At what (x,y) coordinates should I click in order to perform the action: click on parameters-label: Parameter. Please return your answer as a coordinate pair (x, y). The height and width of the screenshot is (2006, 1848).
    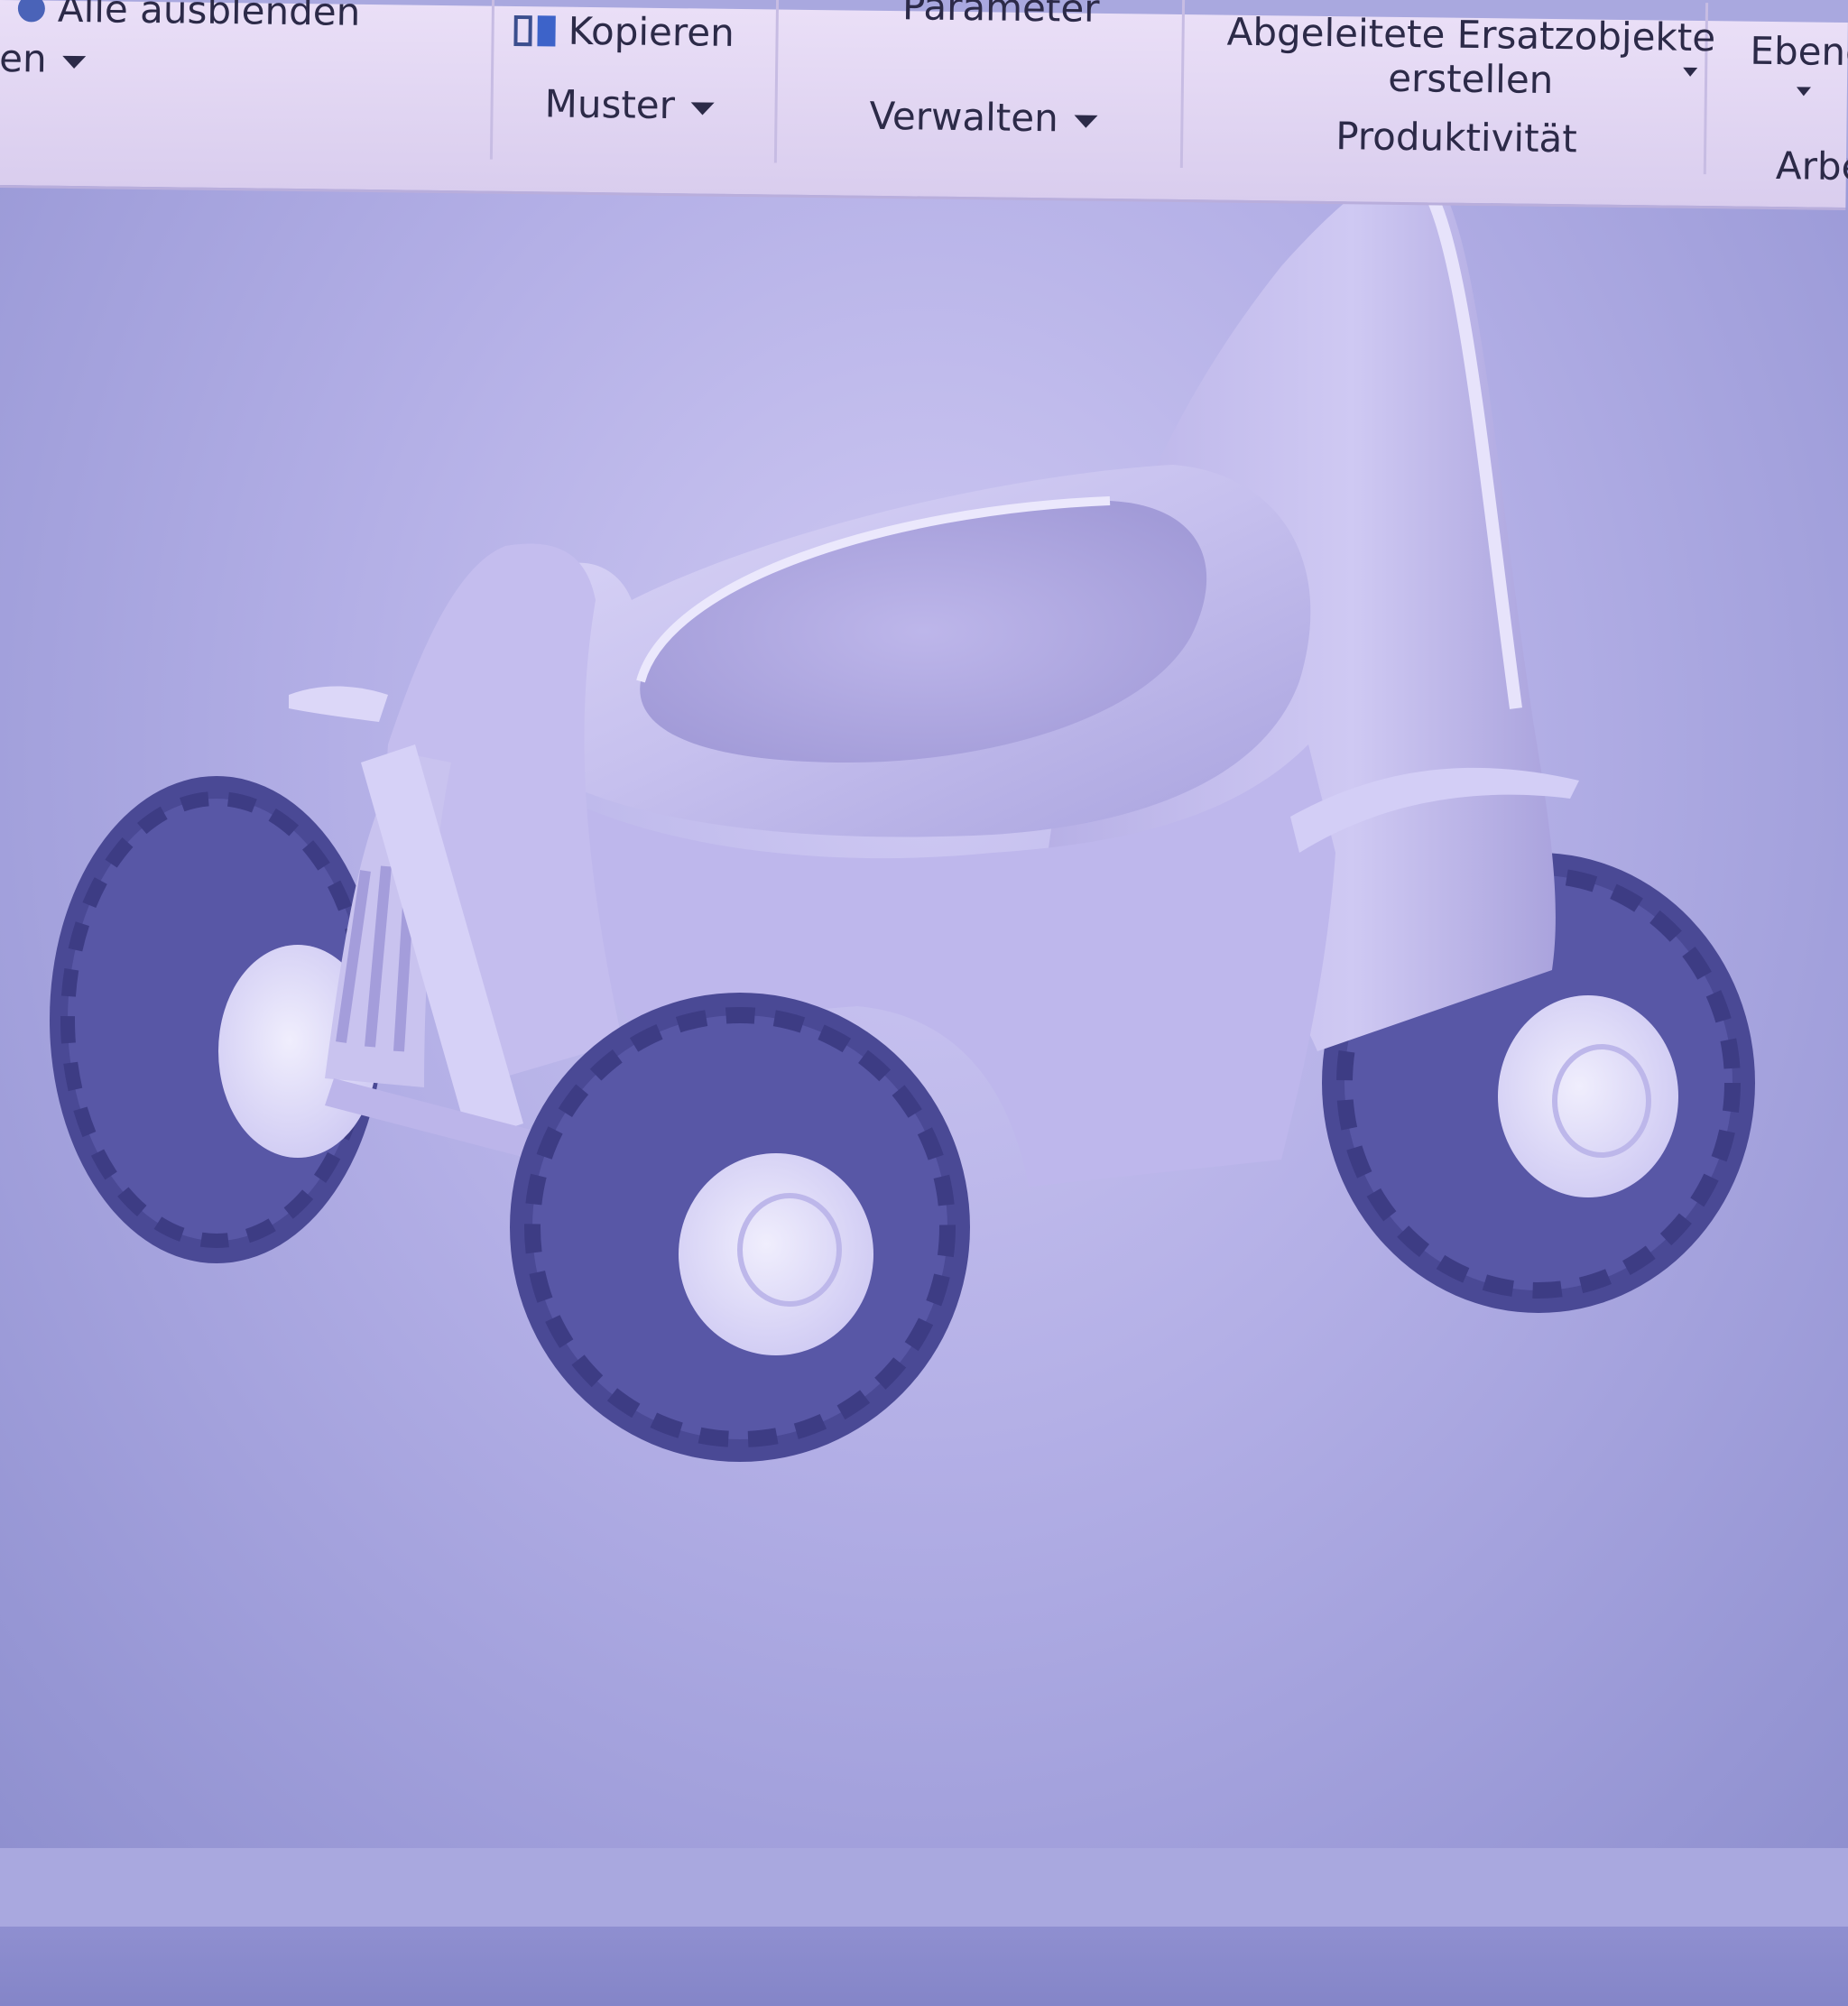
    Looking at the image, I should click on (1001, 15).